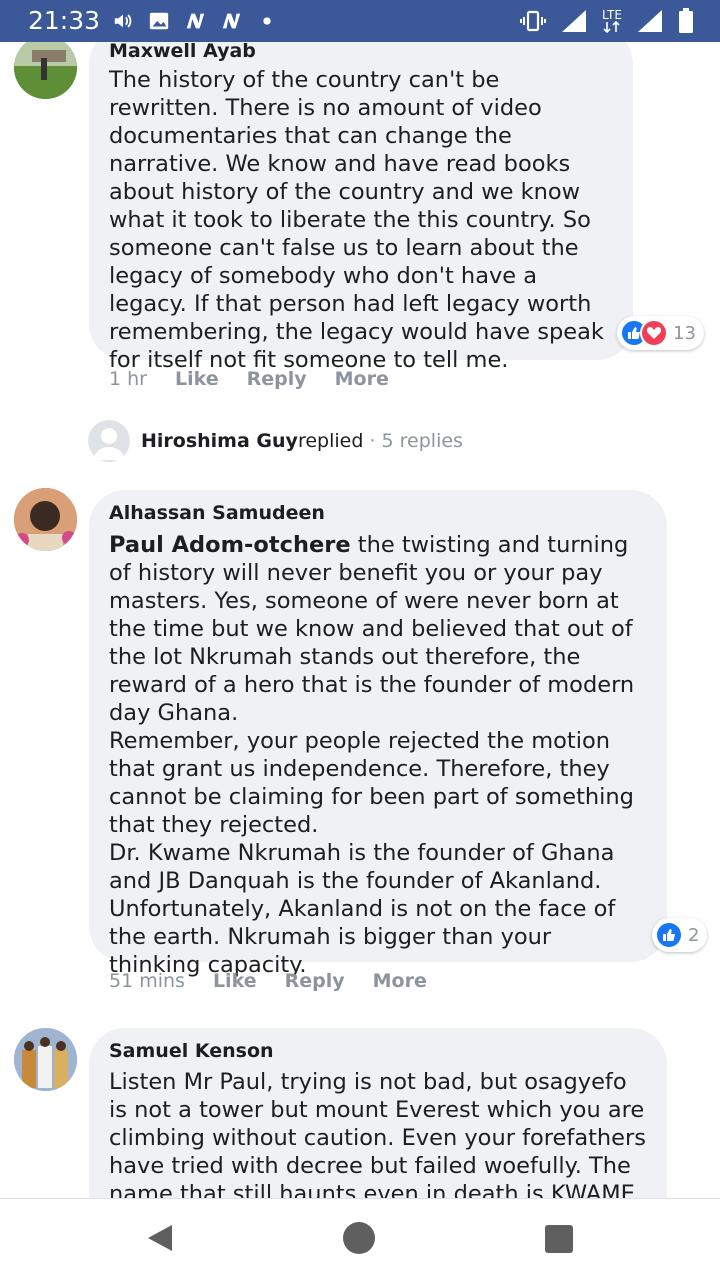  Describe the element at coordinates (109, 444) in the screenshot. I see `default-avatar-icon` at that location.